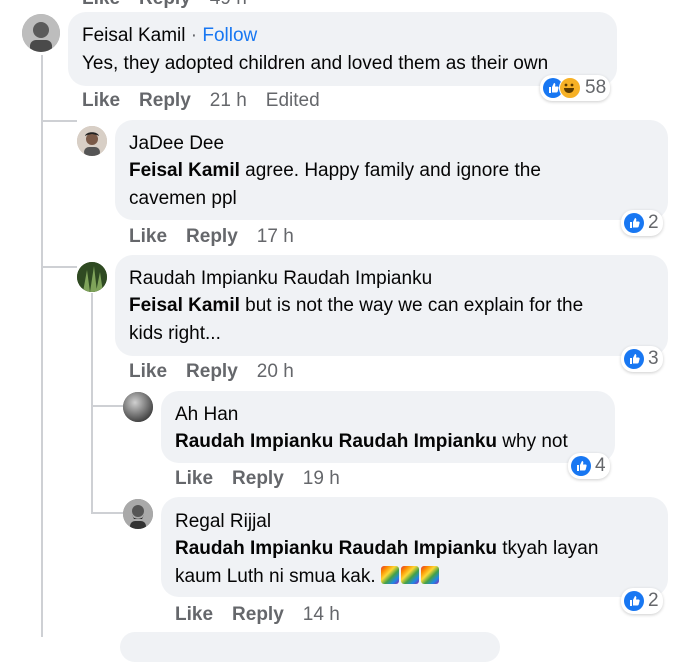 The image size is (700, 662). I want to click on comment-text: kaum Luth ni smua kak., so click(308, 577).